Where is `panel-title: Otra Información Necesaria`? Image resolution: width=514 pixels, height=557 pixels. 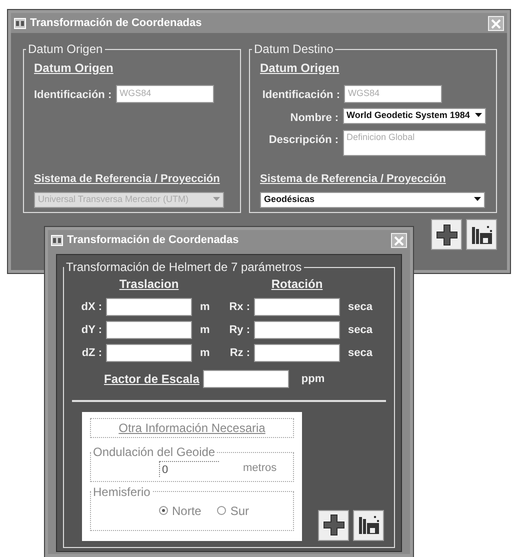
panel-title: Otra Información Necesaria is located at coordinates (192, 428).